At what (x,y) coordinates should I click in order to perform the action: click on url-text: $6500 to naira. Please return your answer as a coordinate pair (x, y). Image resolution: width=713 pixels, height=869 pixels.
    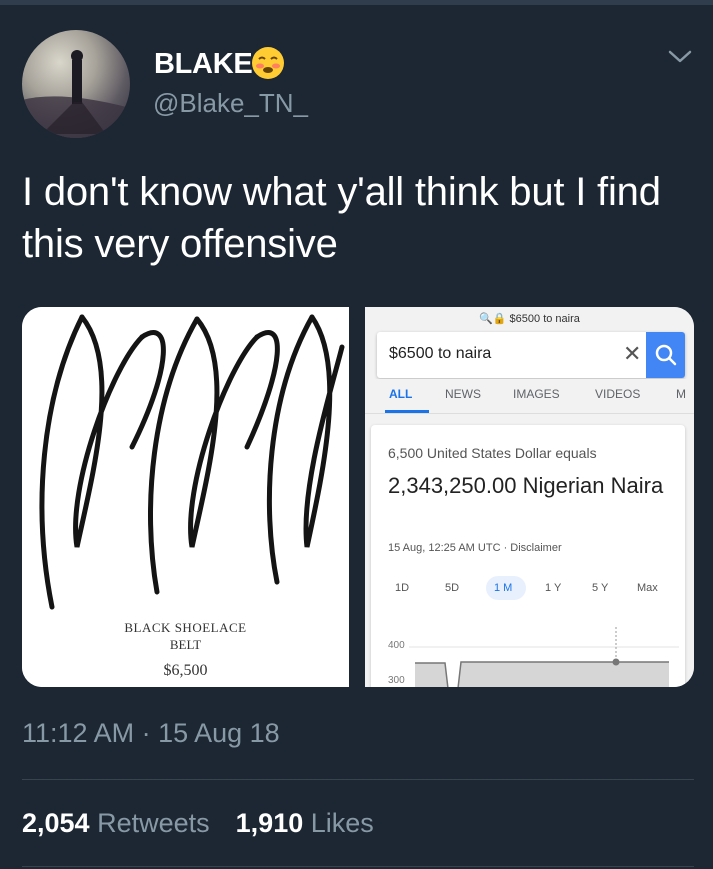
    Looking at the image, I should click on (544, 319).